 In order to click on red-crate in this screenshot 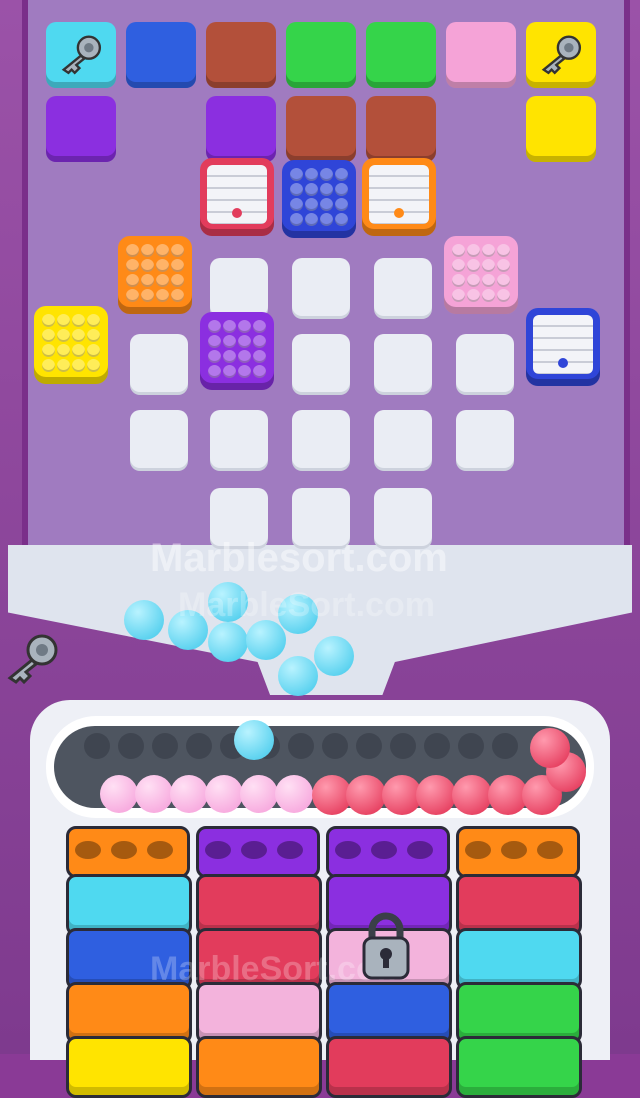, I will do `click(237, 197)`.